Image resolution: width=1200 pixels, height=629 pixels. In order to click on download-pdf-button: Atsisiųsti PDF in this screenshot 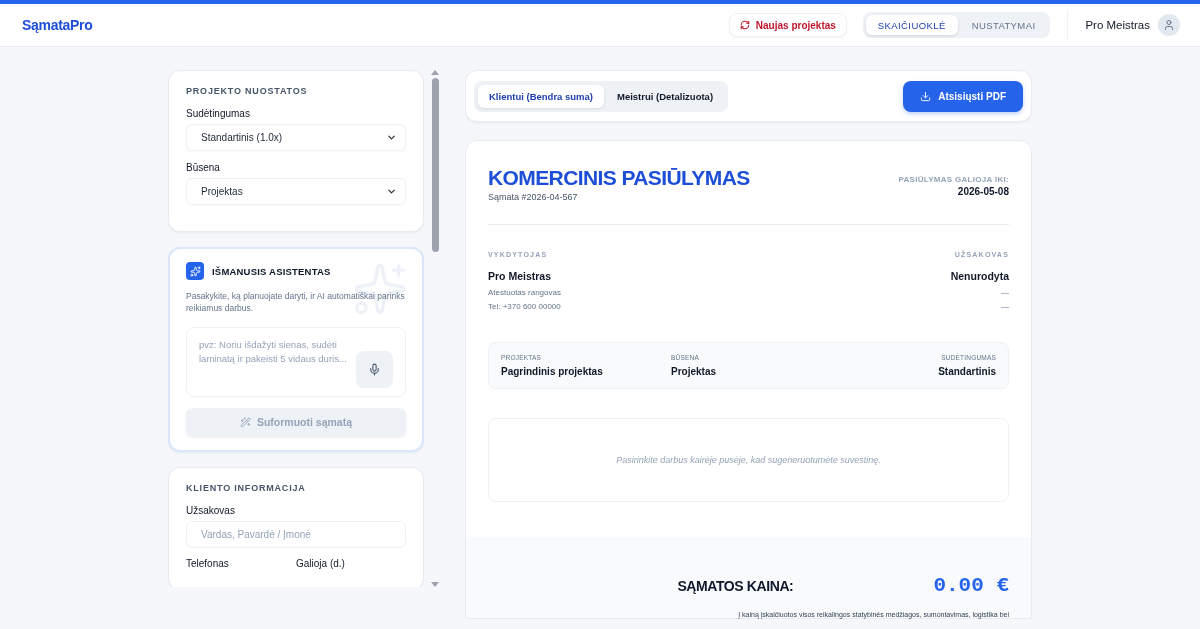, I will do `click(963, 96)`.